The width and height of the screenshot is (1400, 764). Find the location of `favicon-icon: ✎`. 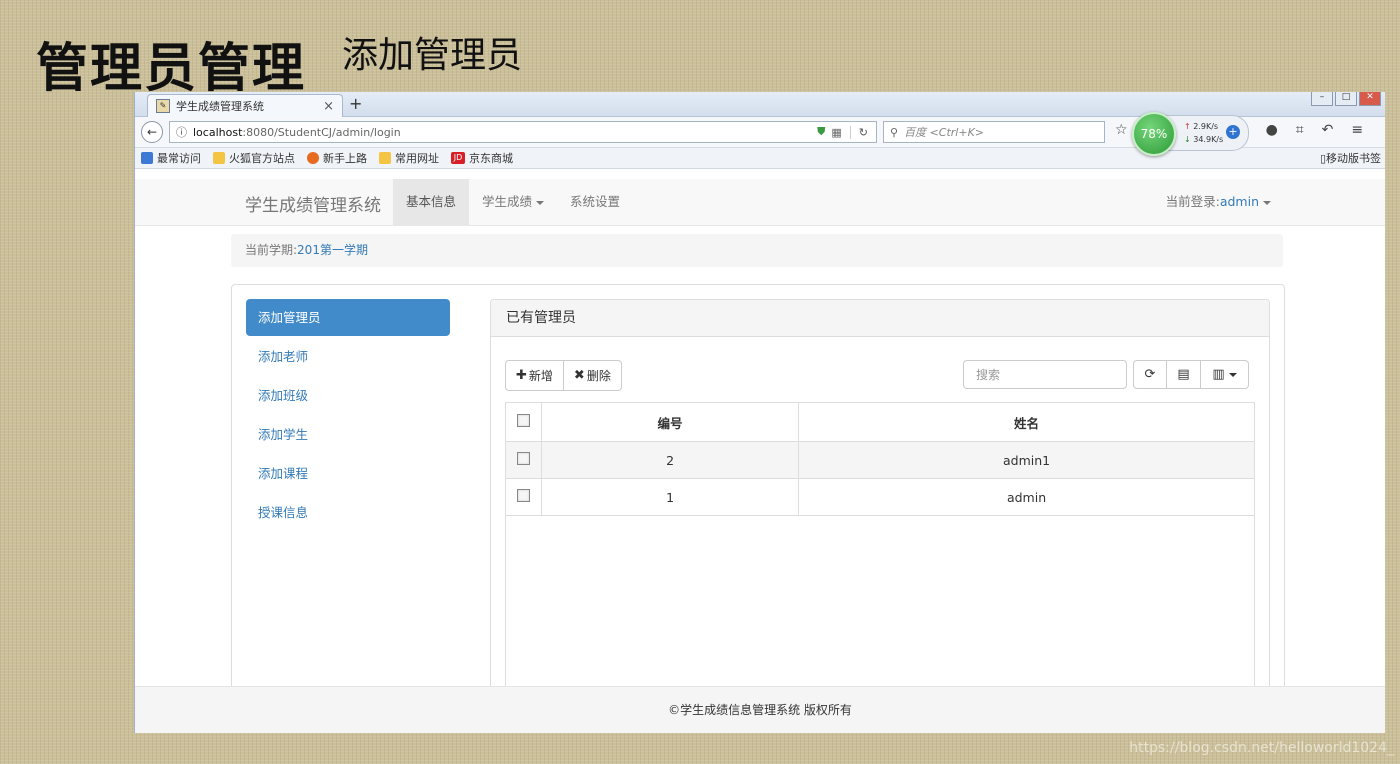

favicon-icon: ✎ is located at coordinates (163, 106).